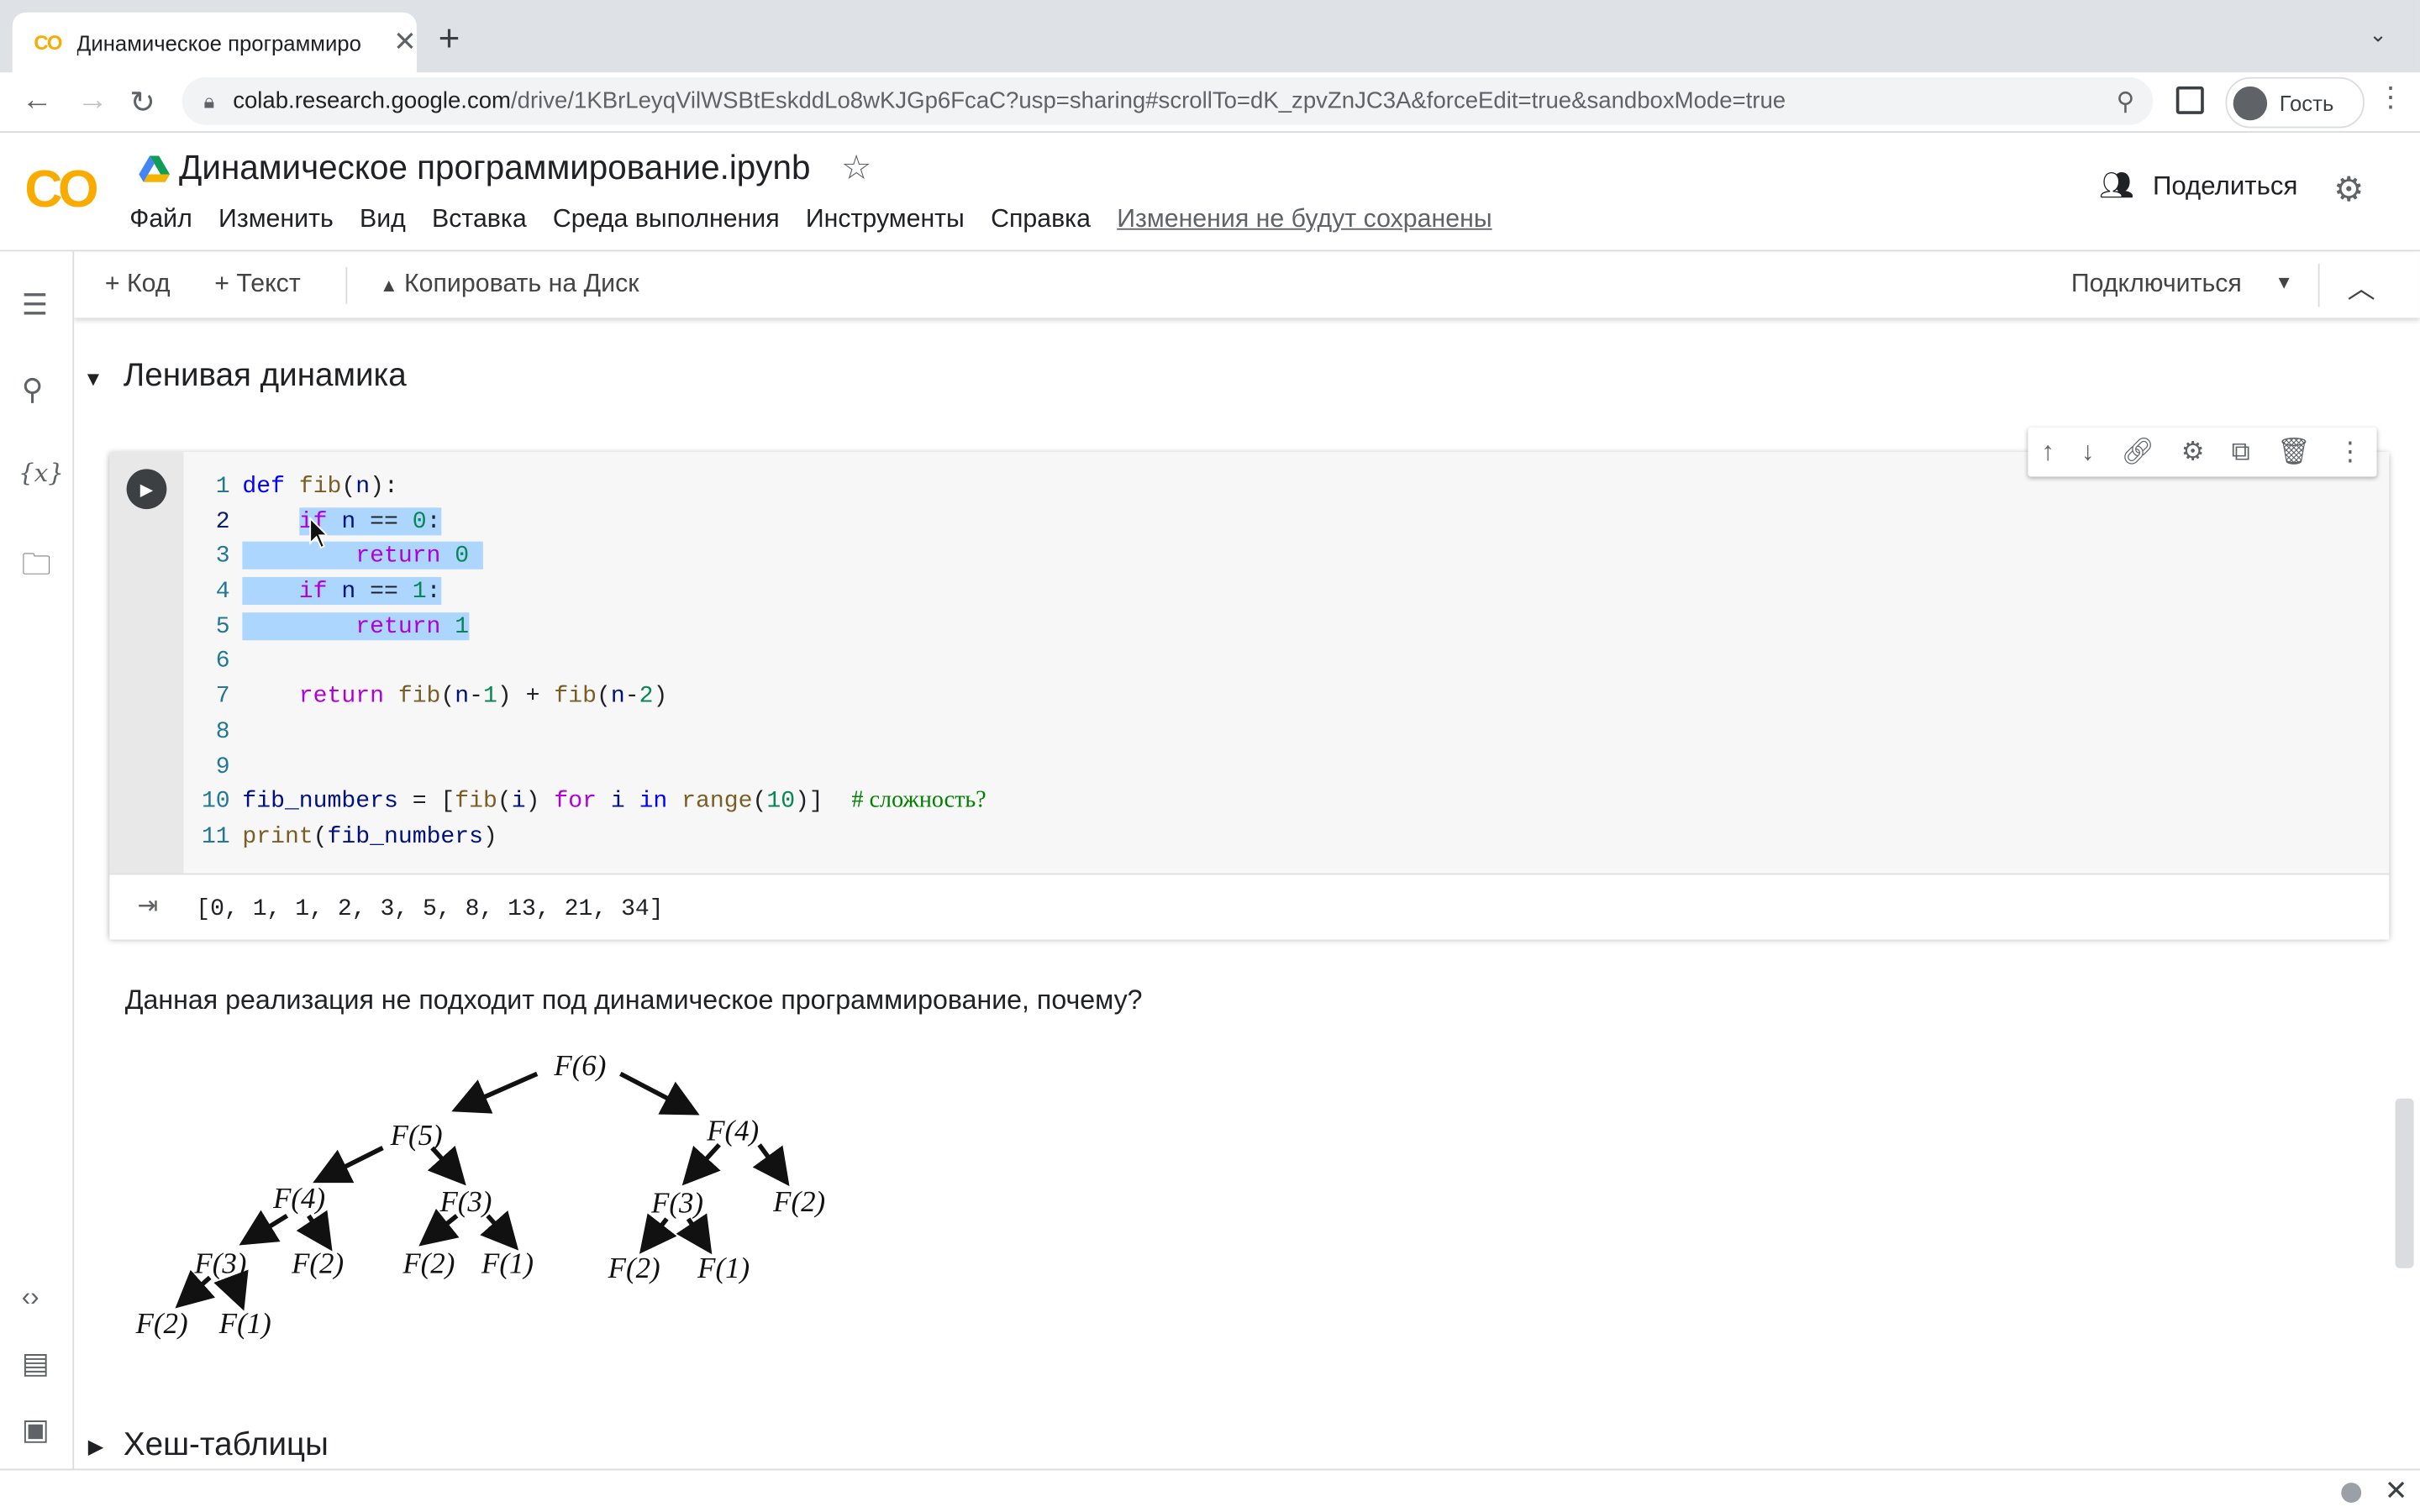 This screenshot has width=2420, height=1512. I want to click on code-snippets-icon: ‹›, so click(30, 1297).